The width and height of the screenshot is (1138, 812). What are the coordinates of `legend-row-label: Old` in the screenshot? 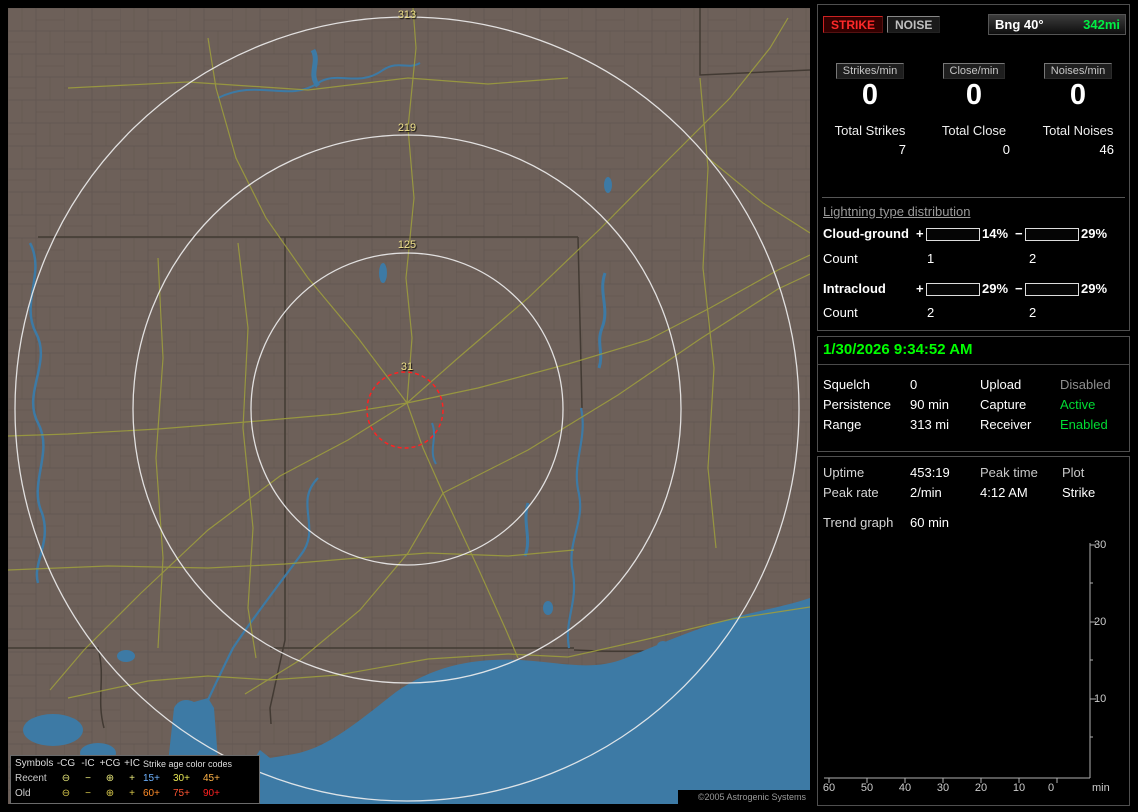 It's located at (23, 793).